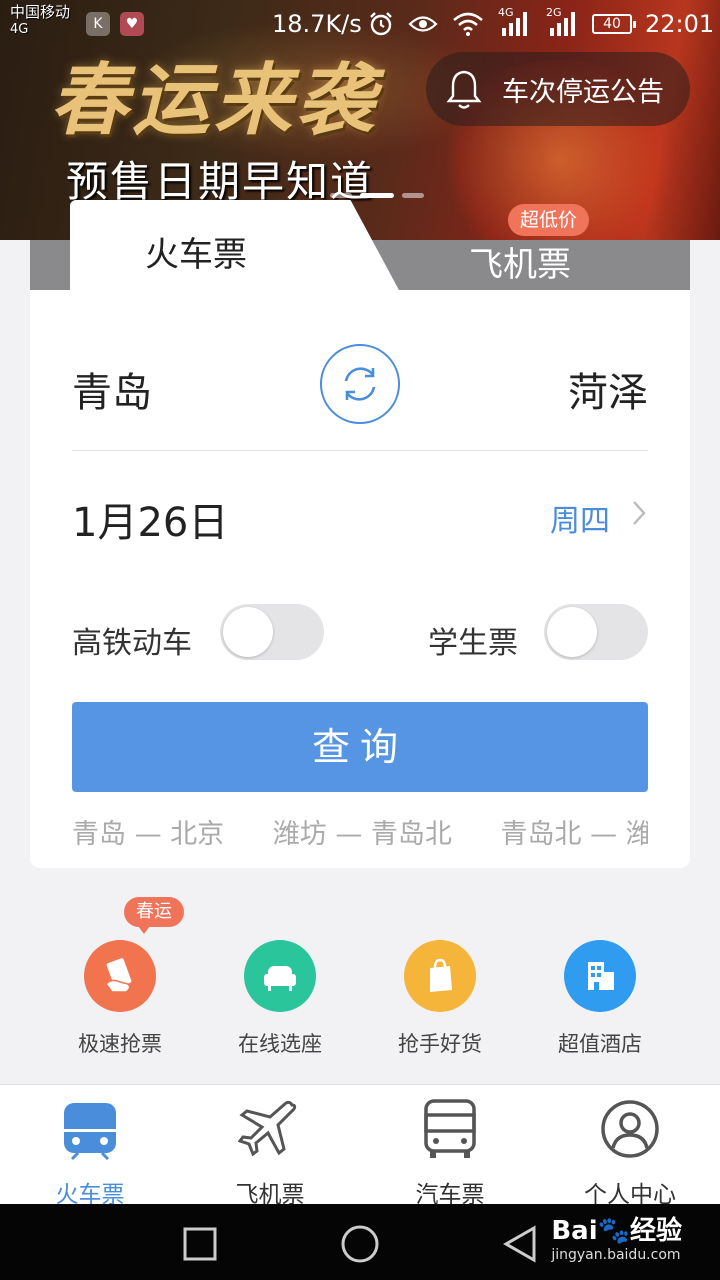 This screenshot has height=1280, width=720. I want to click on user-icon, so click(630, 1129).